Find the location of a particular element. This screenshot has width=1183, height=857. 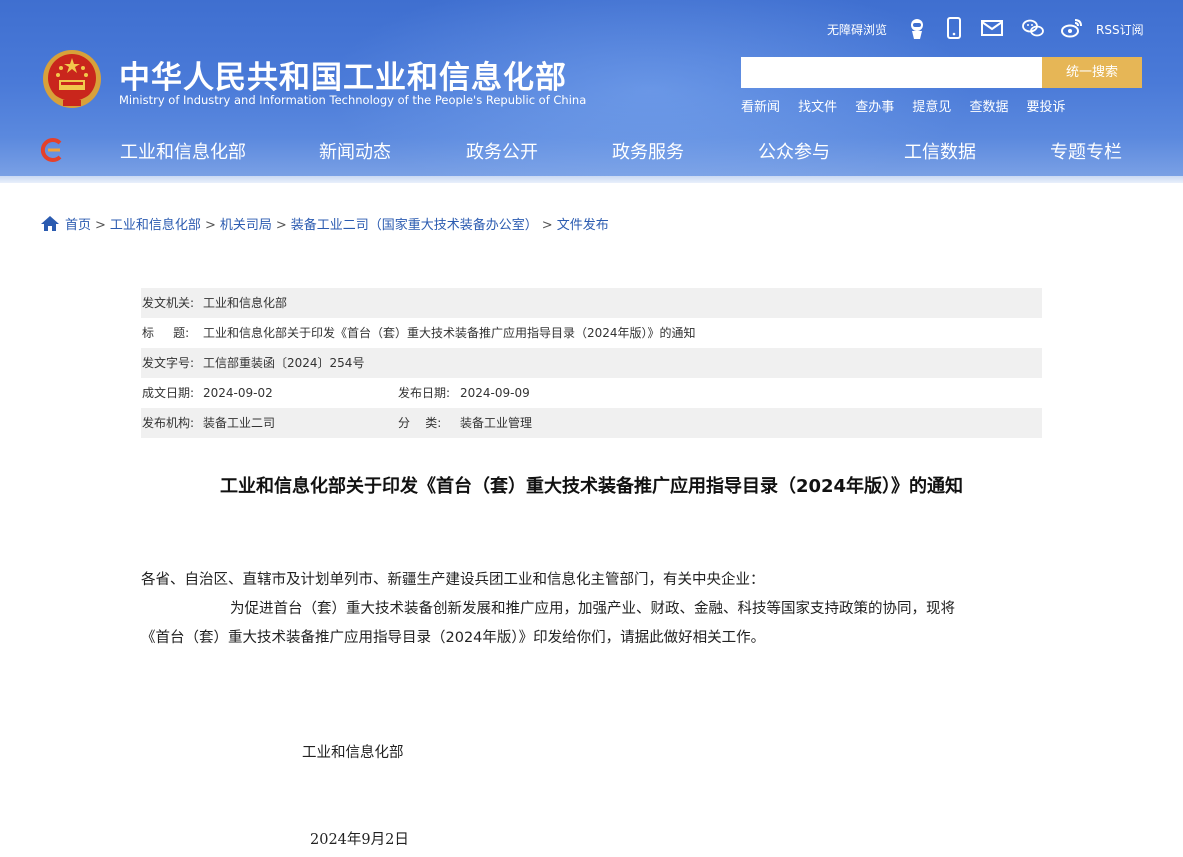

wechat-icon is located at coordinates (1033, 28).